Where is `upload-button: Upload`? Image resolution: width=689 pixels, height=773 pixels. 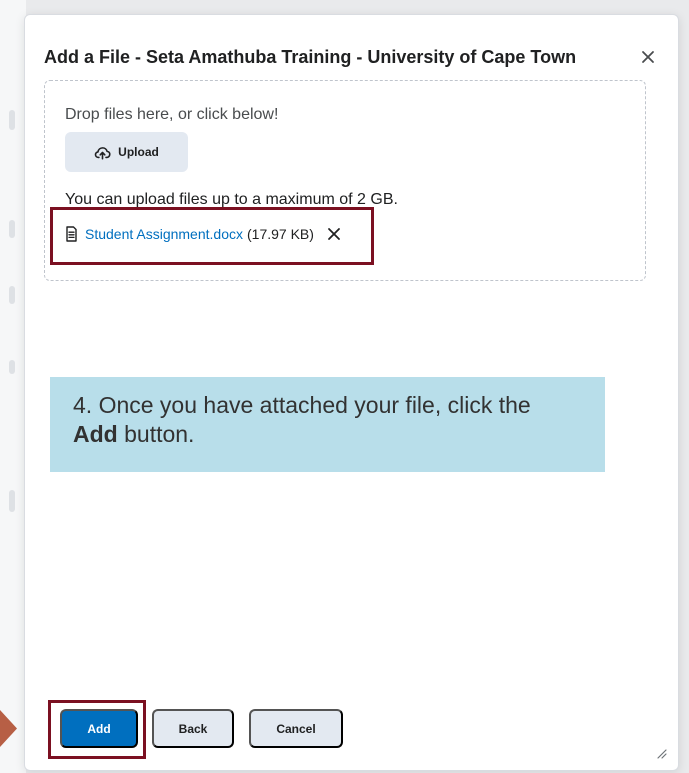 upload-button: Upload is located at coordinates (126, 152).